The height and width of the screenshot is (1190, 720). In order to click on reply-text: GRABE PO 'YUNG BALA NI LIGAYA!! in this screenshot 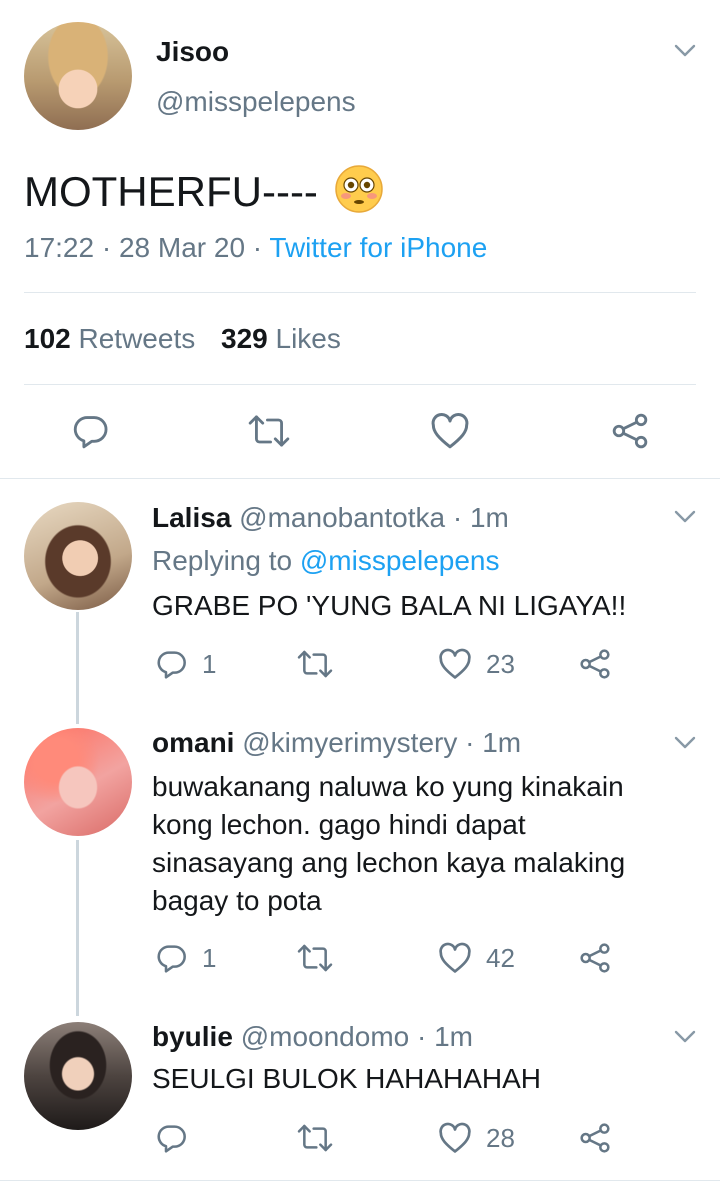, I will do `click(389, 605)`.